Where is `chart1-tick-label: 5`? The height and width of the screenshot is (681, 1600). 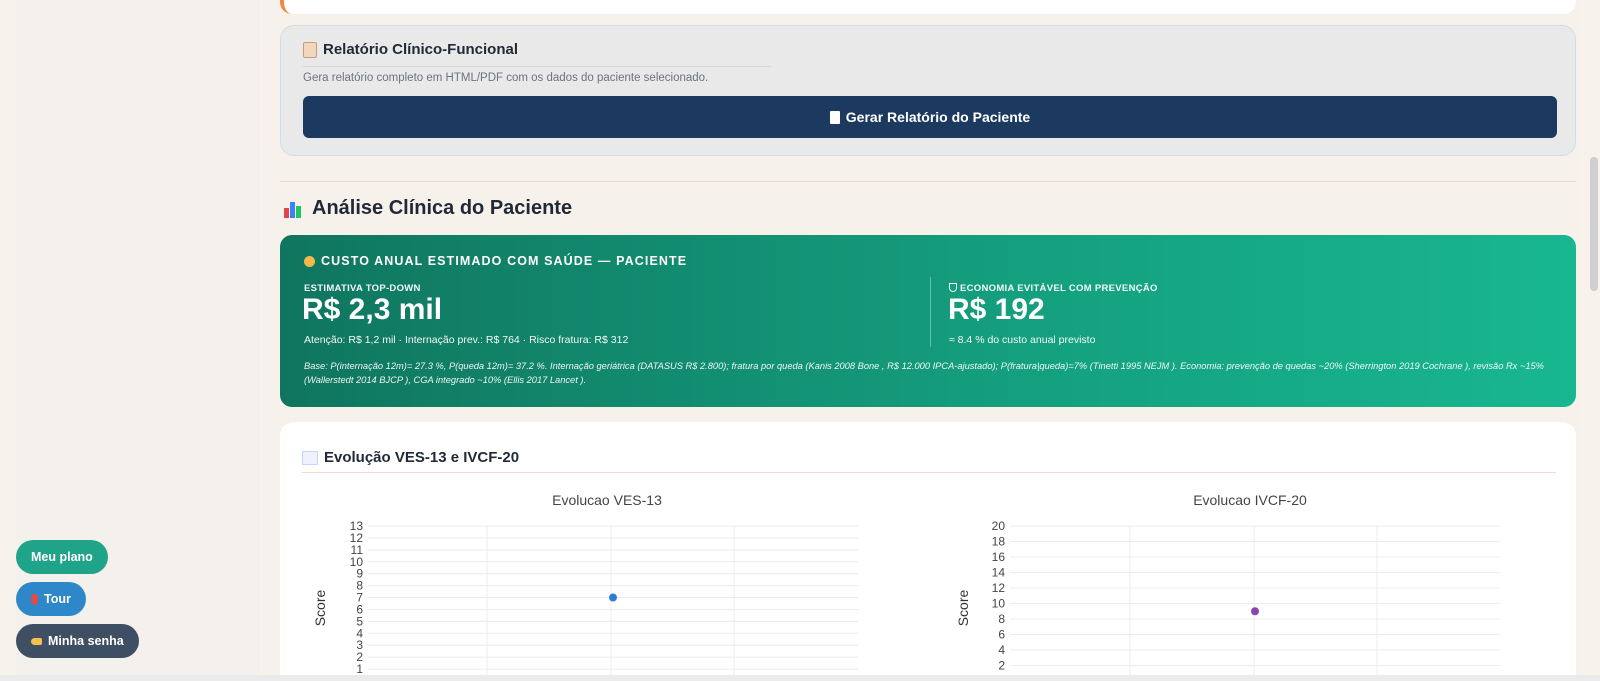
chart1-tick-label: 5 is located at coordinates (359, 621).